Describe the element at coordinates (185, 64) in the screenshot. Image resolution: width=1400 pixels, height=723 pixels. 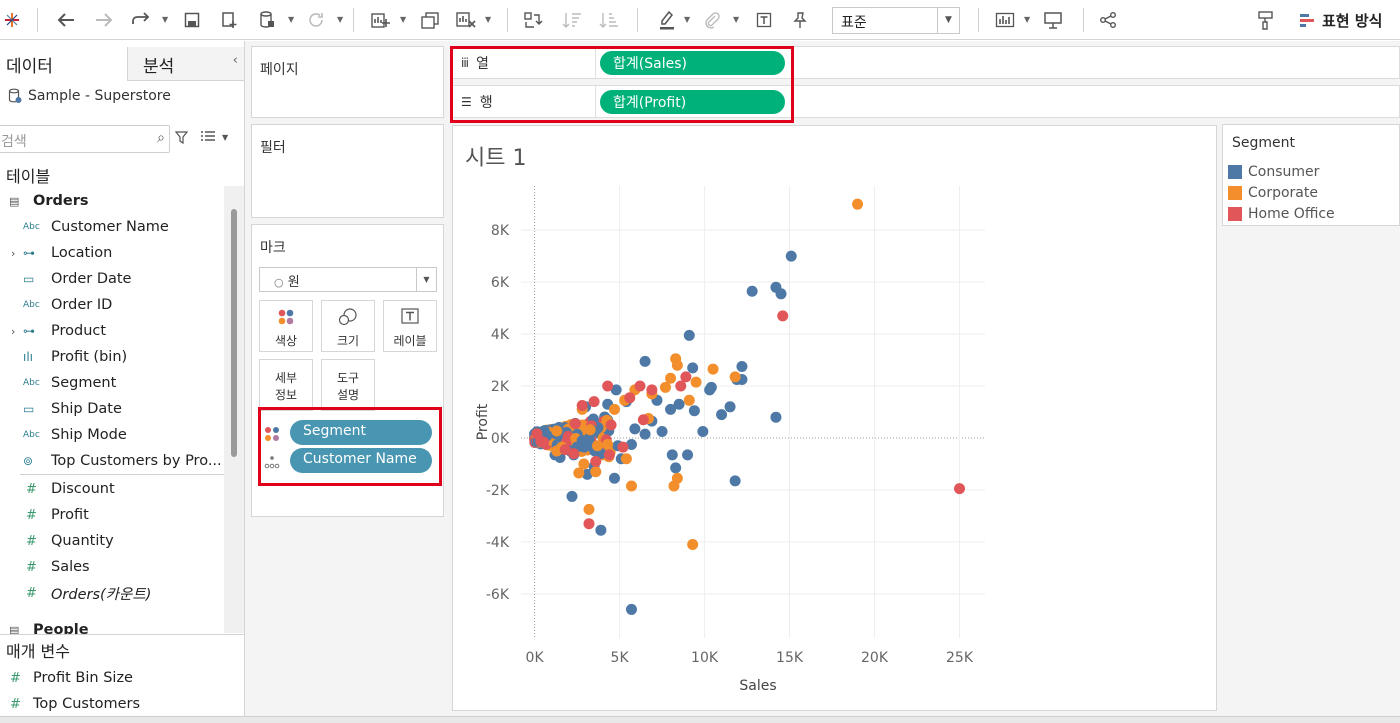
I see `tab-analysis: 분석 ‹` at that location.